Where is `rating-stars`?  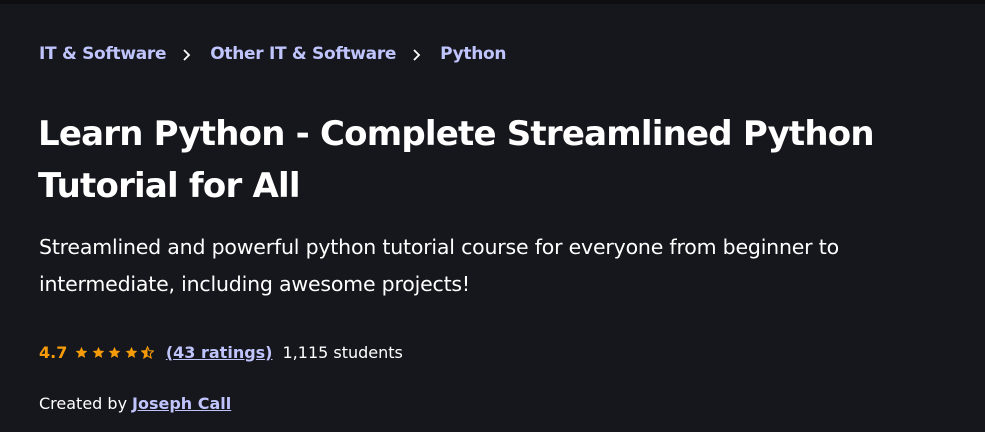
rating-stars is located at coordinates (116, 352).